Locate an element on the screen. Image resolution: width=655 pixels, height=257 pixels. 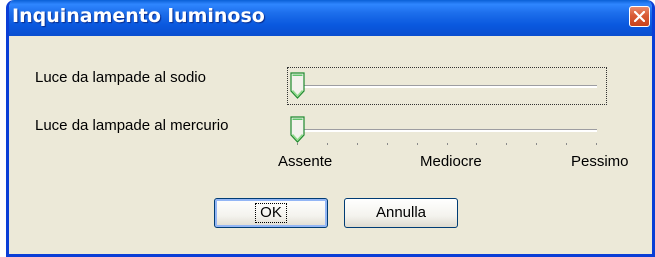
scale-mid-label: Mediocre is located at coordinates (451, 161).